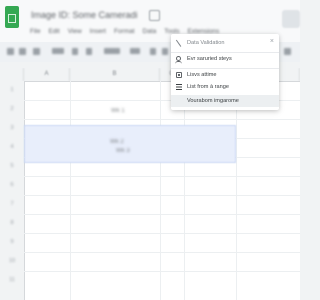 This screenshot has height=300, width=320. Describe the element at coordinates (130, 144) in the screenshot. I see `selected-range` at that location.